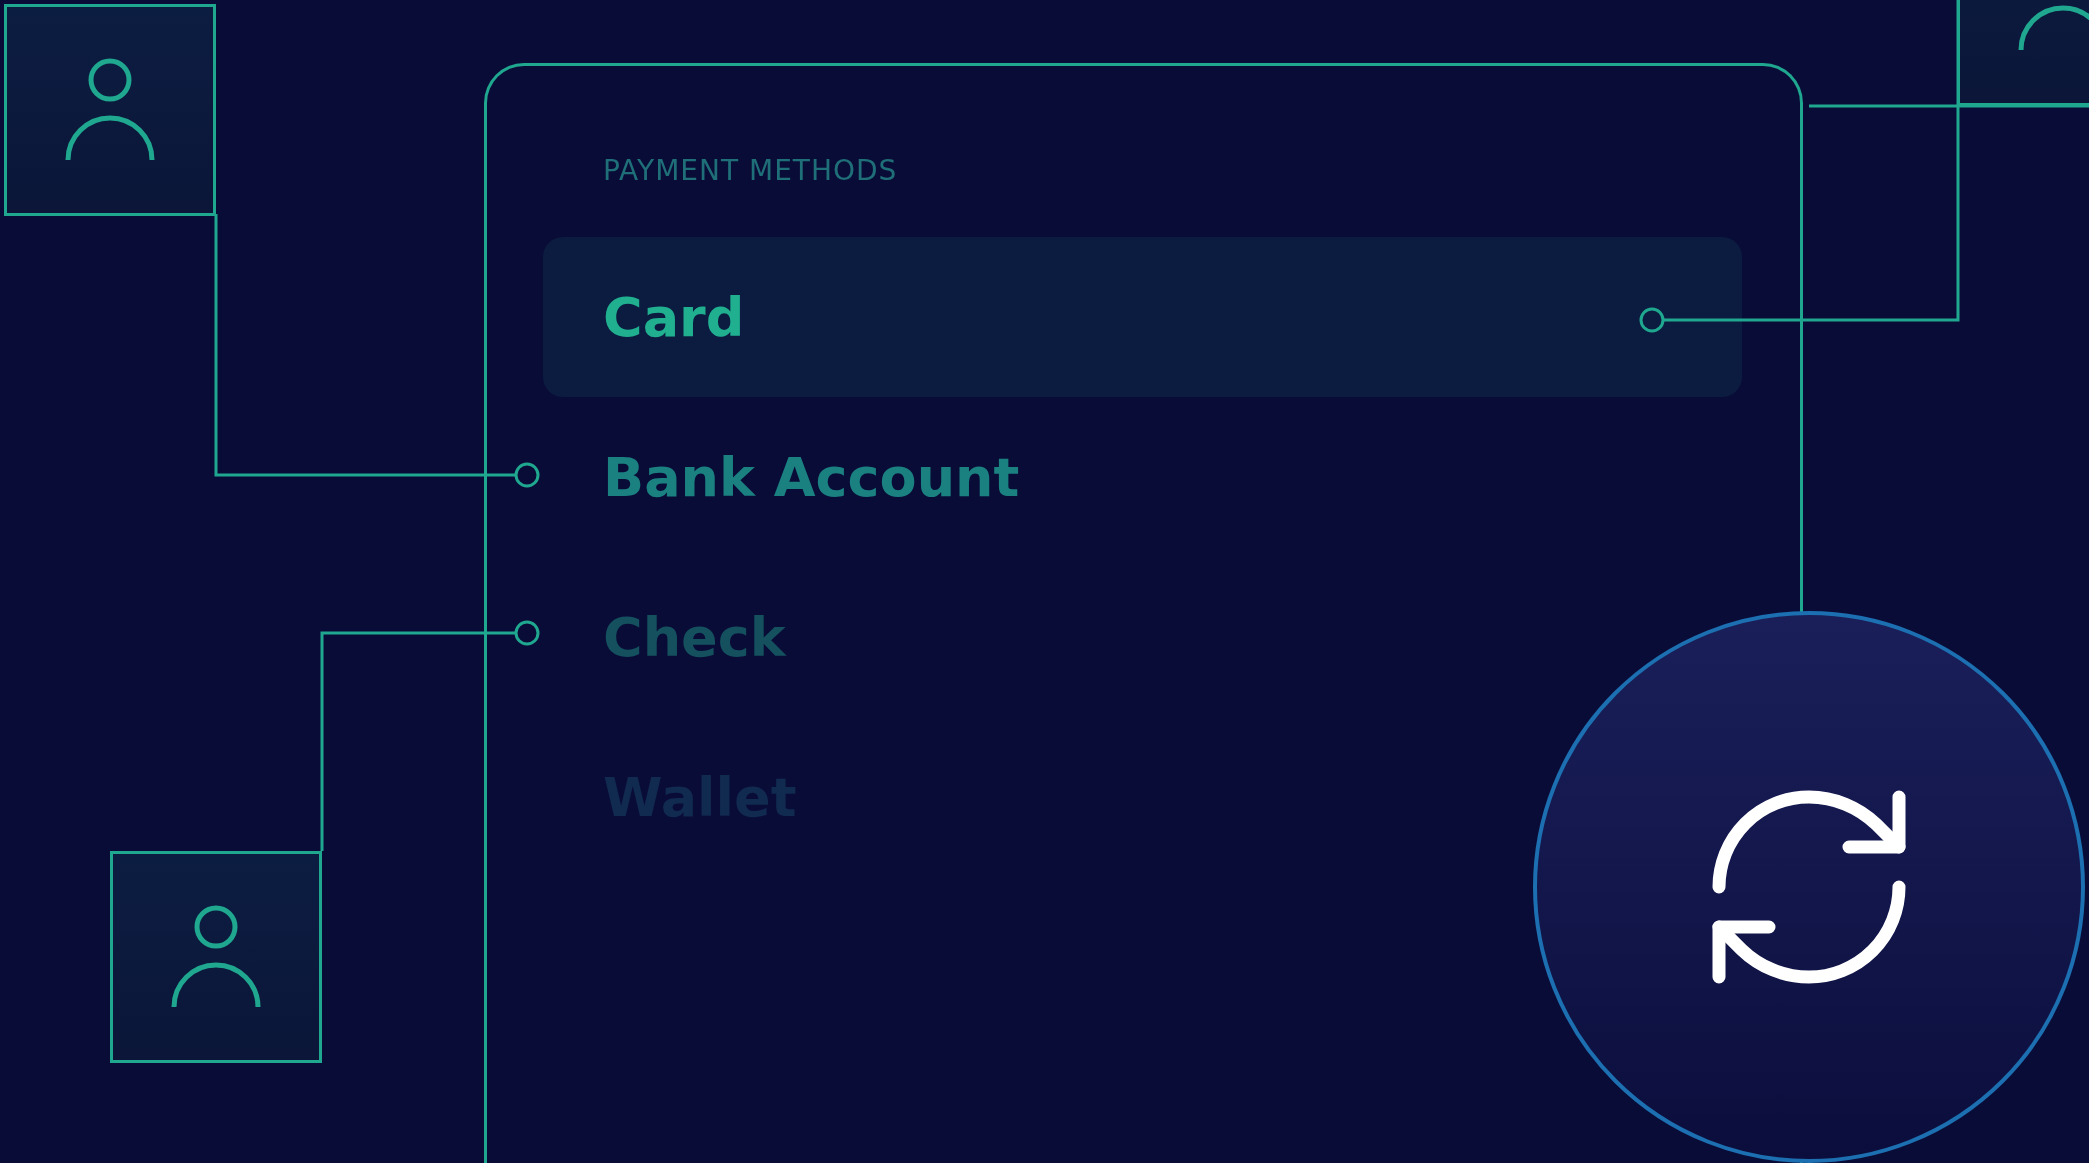 This screenshot has height=1163, width=2089. I want to click on payment-option: Card, so click(1142, 317).